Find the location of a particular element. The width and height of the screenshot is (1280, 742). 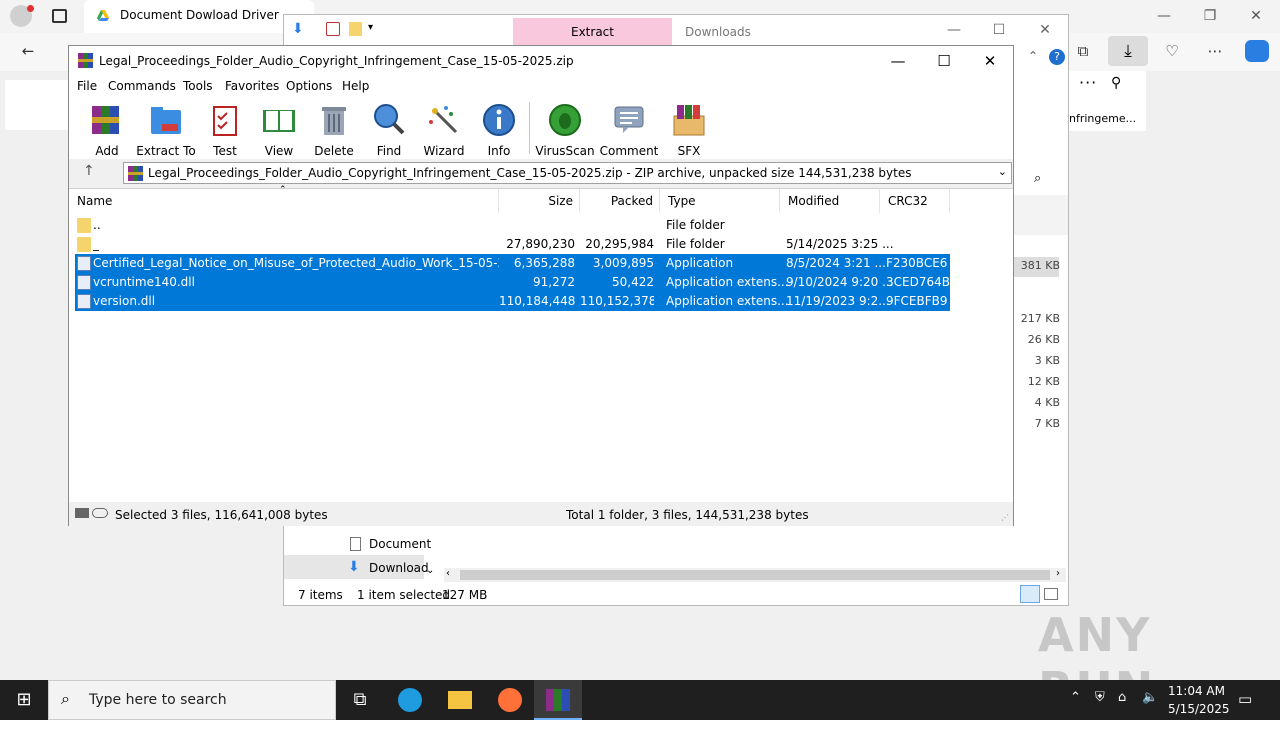

start-windows-icon: ⊞ is located at coordinates (24, 700).